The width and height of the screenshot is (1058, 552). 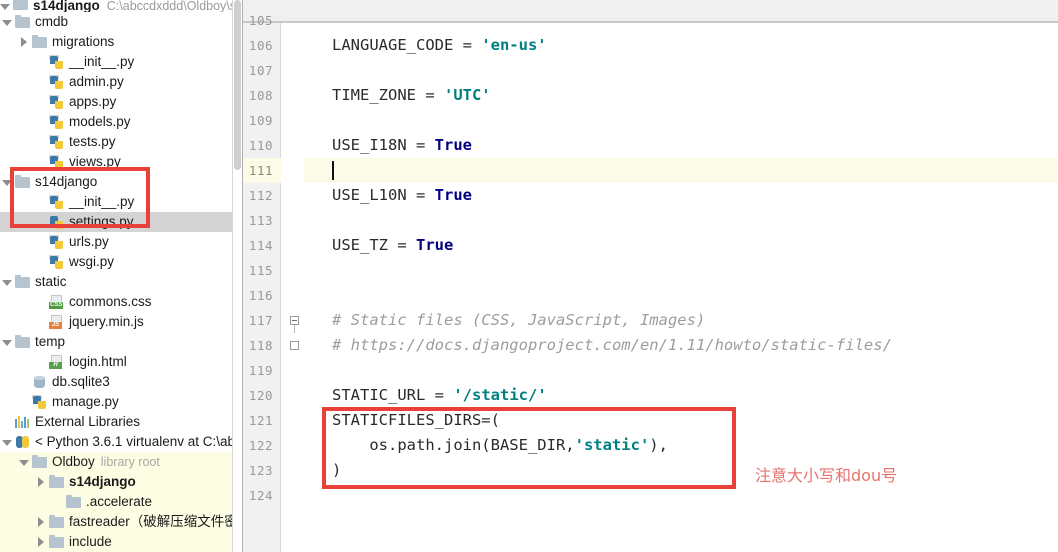 What do you see at coordinates (106, 321) in the screenshot?
I see `tree-item-label: jquery.min.js` at bounding box center [106, 321].